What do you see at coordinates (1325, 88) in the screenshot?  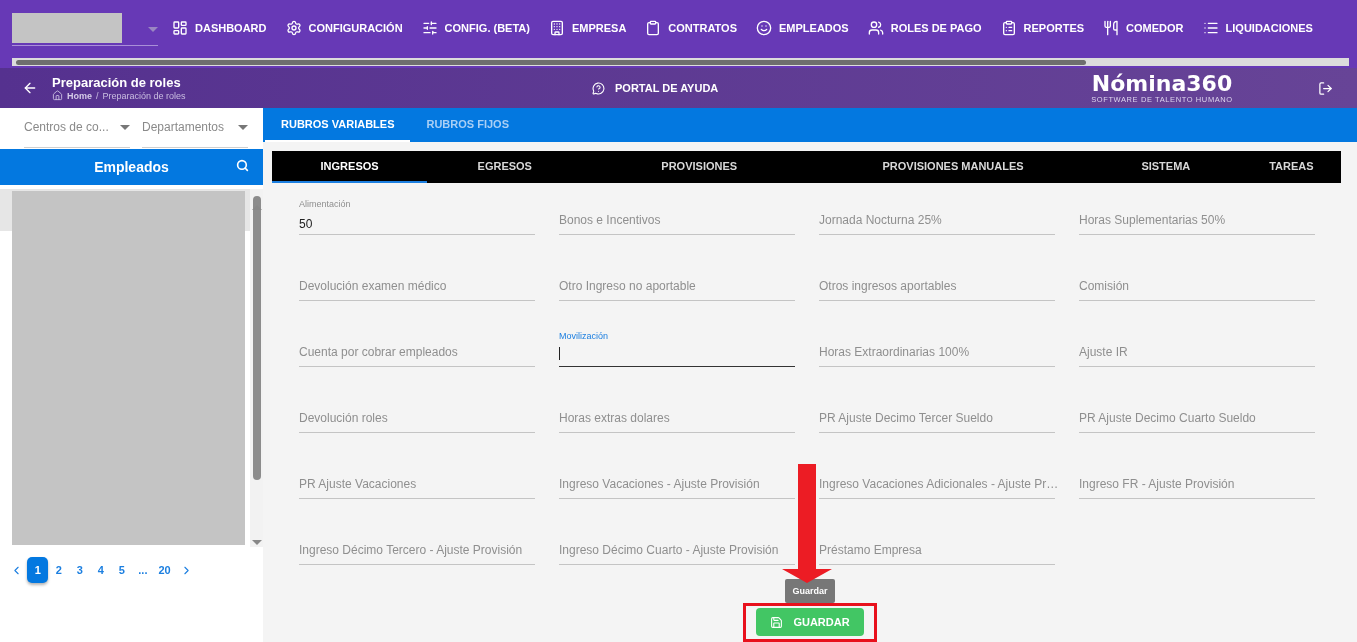 I see `logout-icon` at bounding box center [1325, 88].